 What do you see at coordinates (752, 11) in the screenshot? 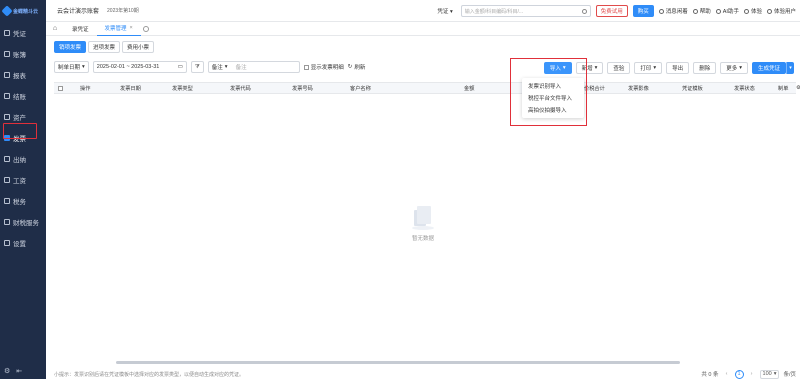
I see `experience-link: 体验` at bounding box center [752, 11].